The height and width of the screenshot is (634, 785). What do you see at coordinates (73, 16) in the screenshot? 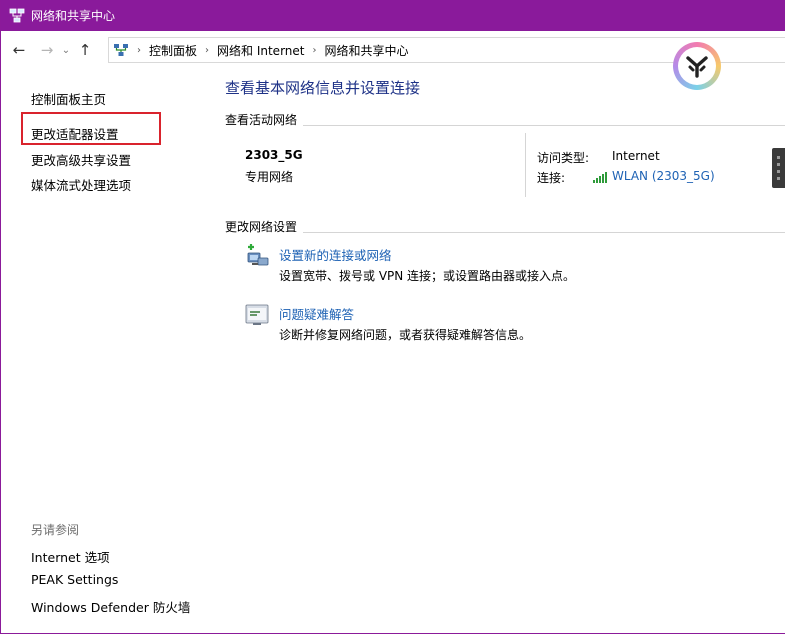
I see `window-title: 网络和共享中心` at bounding box center [73, 16].